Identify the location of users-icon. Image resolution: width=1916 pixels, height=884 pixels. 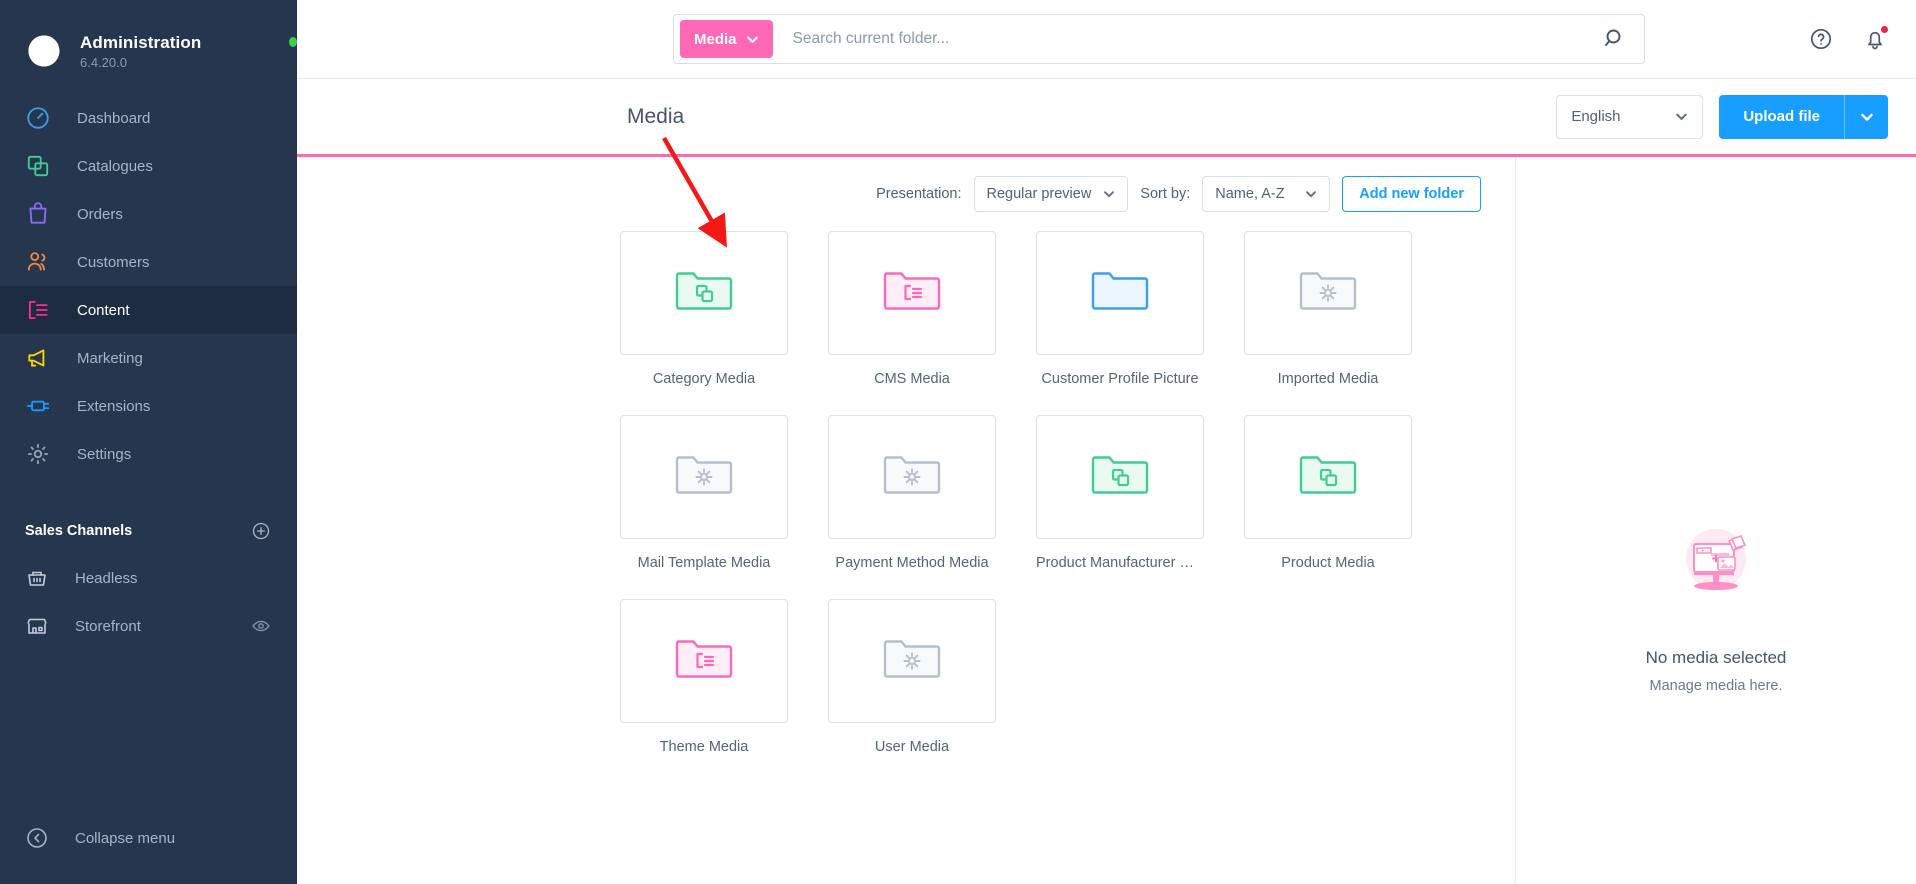
(38, 262).